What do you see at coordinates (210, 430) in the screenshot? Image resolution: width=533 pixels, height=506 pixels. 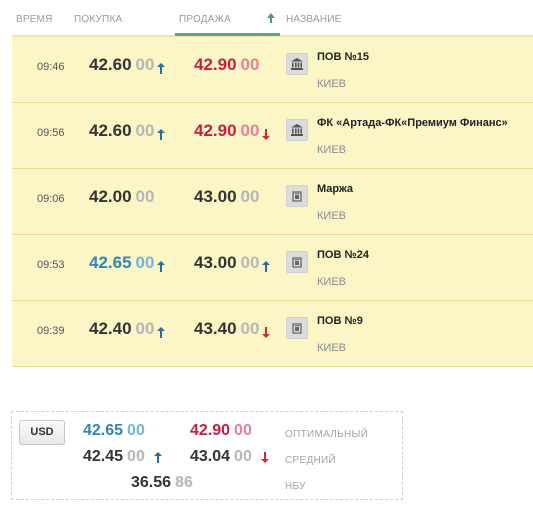 I see `optimal-sell-value: 42.90` at bounding box center [210, 430].